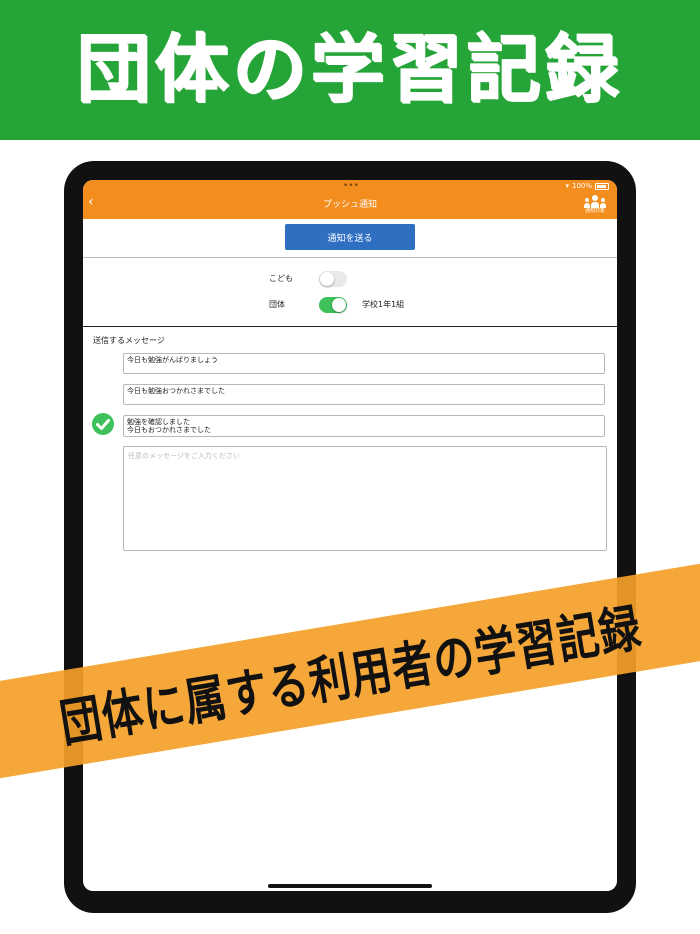  I want to click on recipients-button: 通知対象, so click(595, 204).